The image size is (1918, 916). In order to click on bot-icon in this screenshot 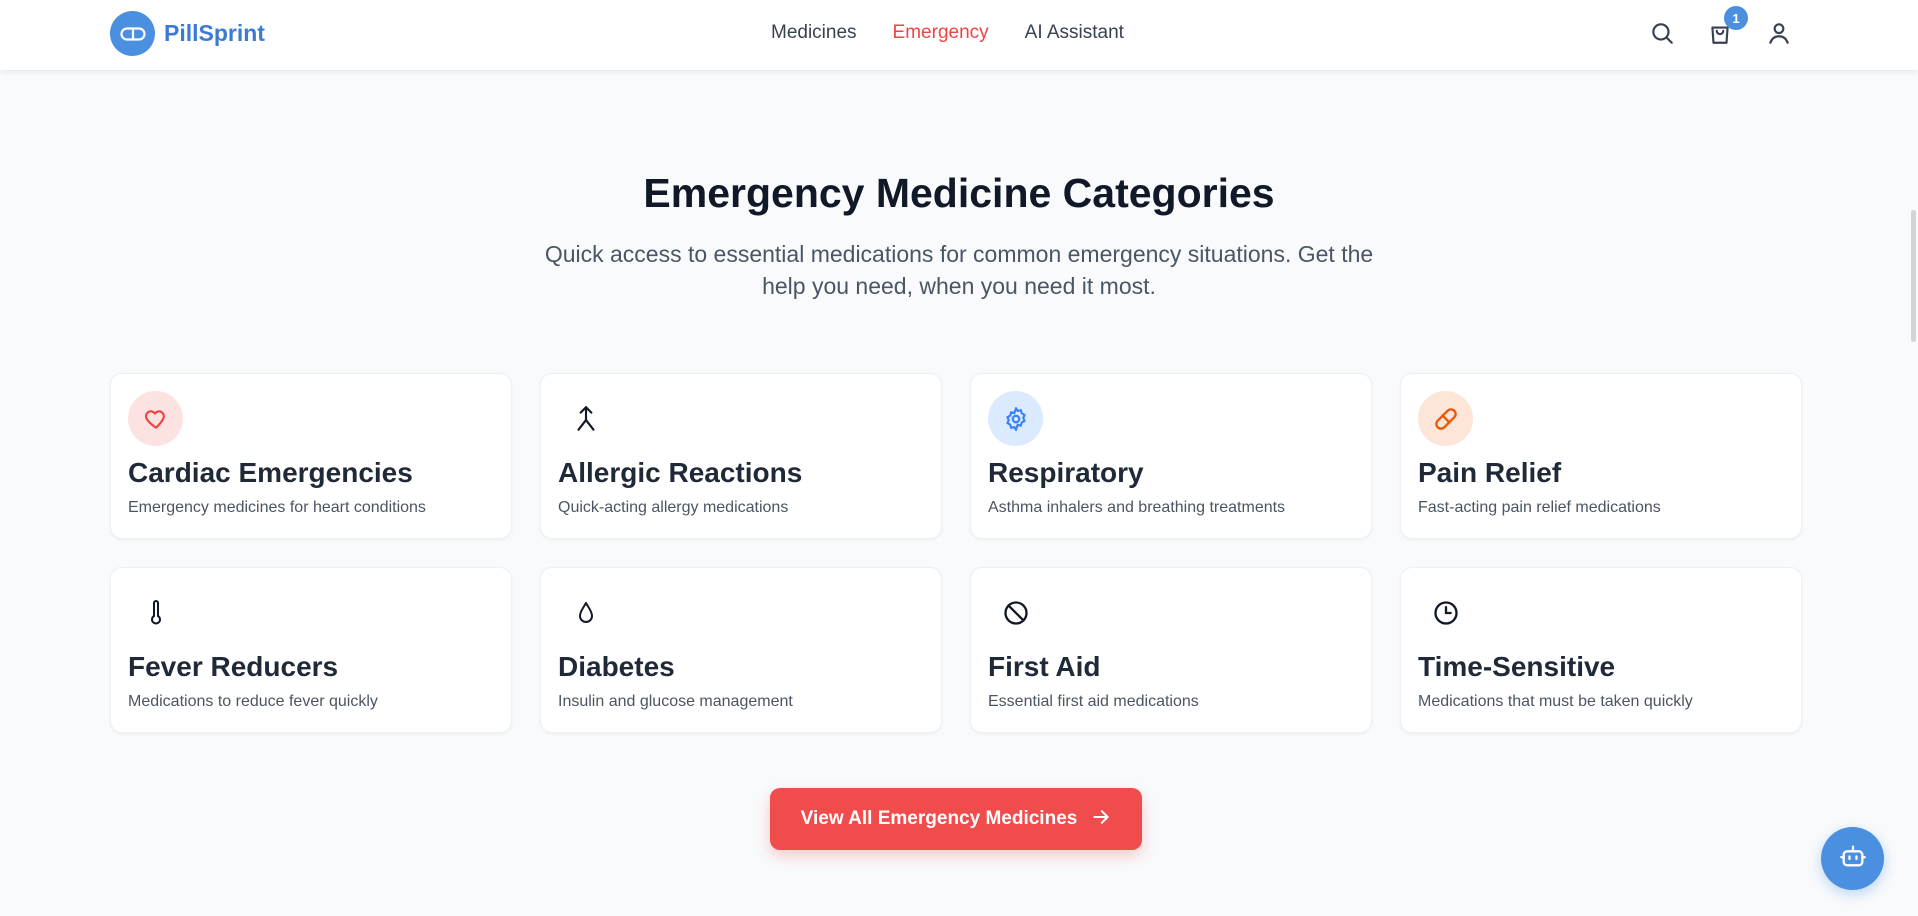, I will do `click(1853, 858)`.